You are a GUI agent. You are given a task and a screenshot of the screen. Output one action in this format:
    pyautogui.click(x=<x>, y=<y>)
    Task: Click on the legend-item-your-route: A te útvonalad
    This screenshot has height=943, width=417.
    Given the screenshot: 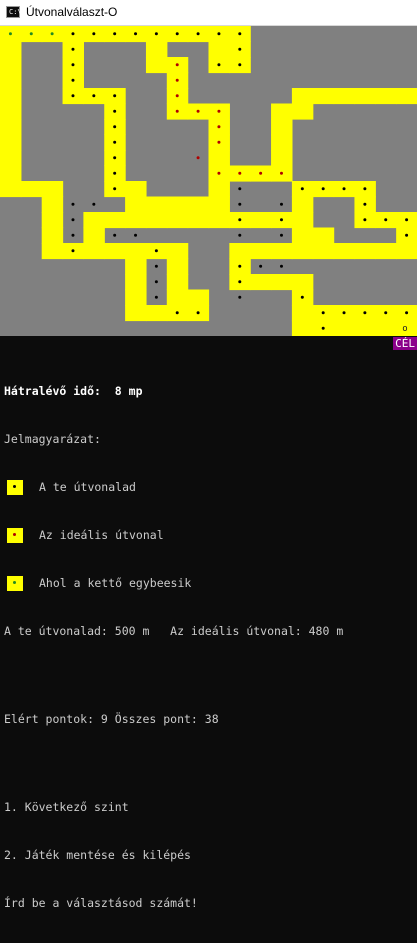 What is the action you would take?
    pyautogui.click(x=209, y=487)
    